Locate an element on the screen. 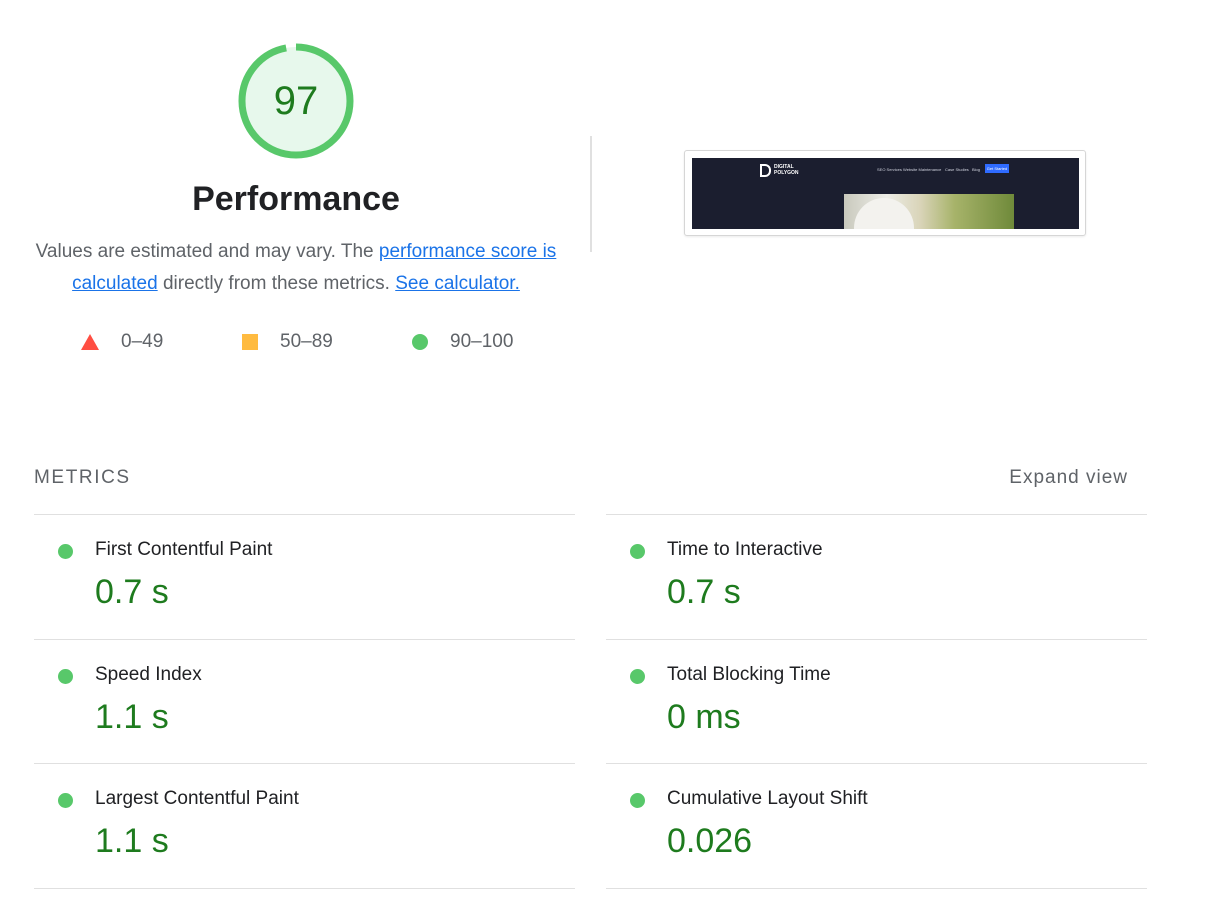  see-calculator-link: See calculator. is located at coordinates (457, 283).